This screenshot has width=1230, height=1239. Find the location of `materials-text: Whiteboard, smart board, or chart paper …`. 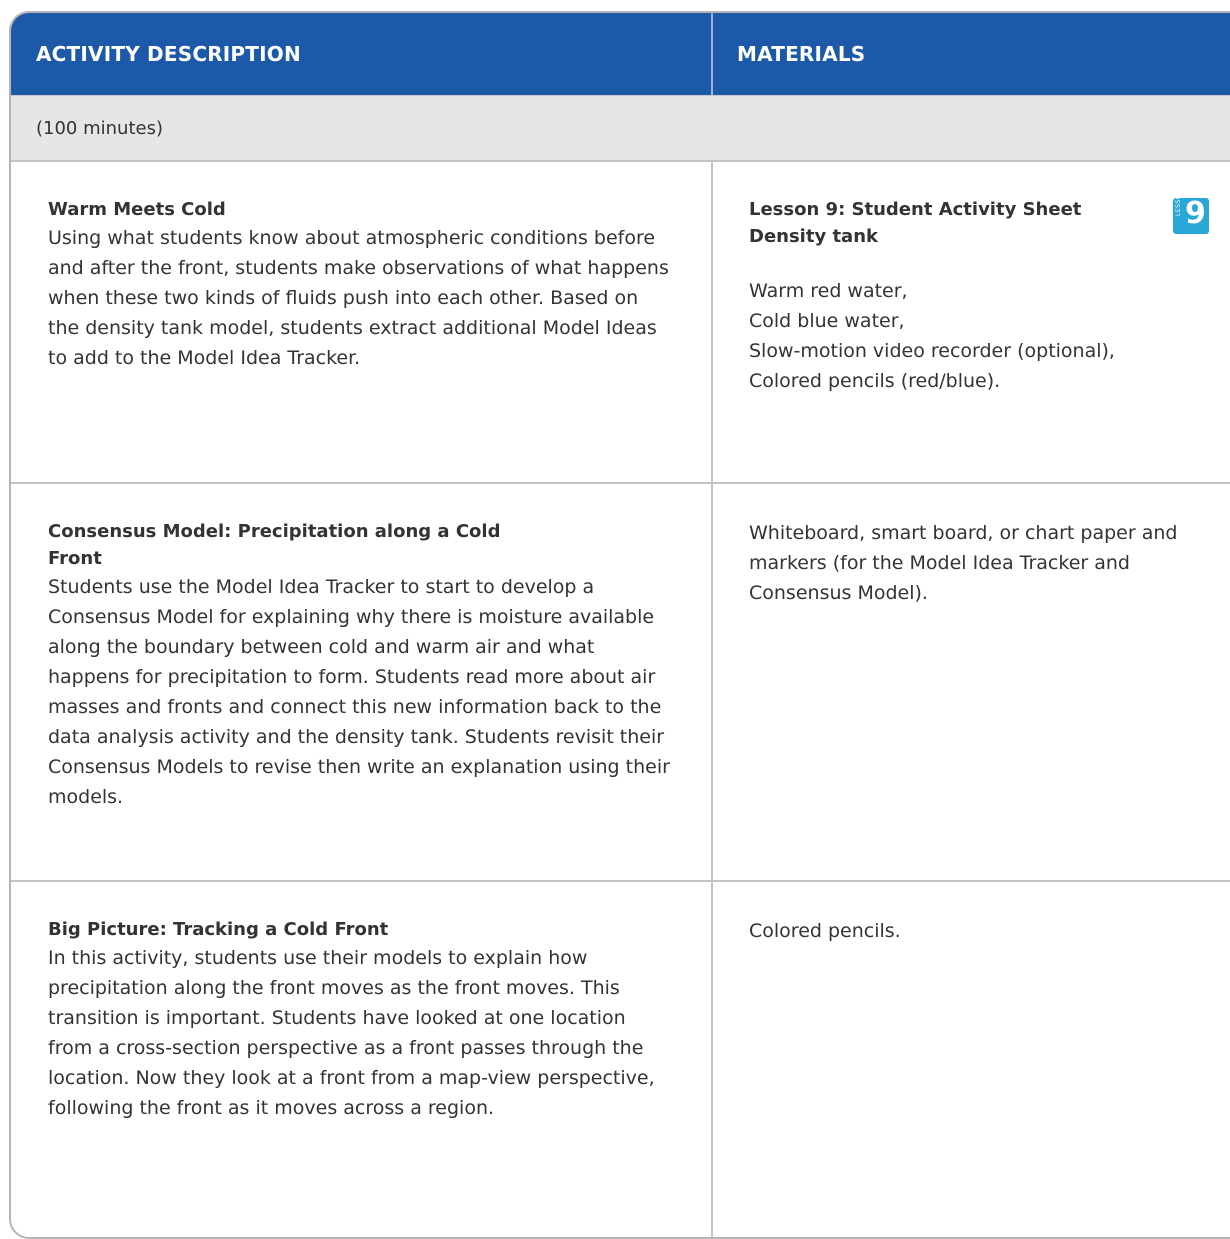

materials-text: Whiteboard, smart board, or chart paper … is located at coordinates (963, 563).